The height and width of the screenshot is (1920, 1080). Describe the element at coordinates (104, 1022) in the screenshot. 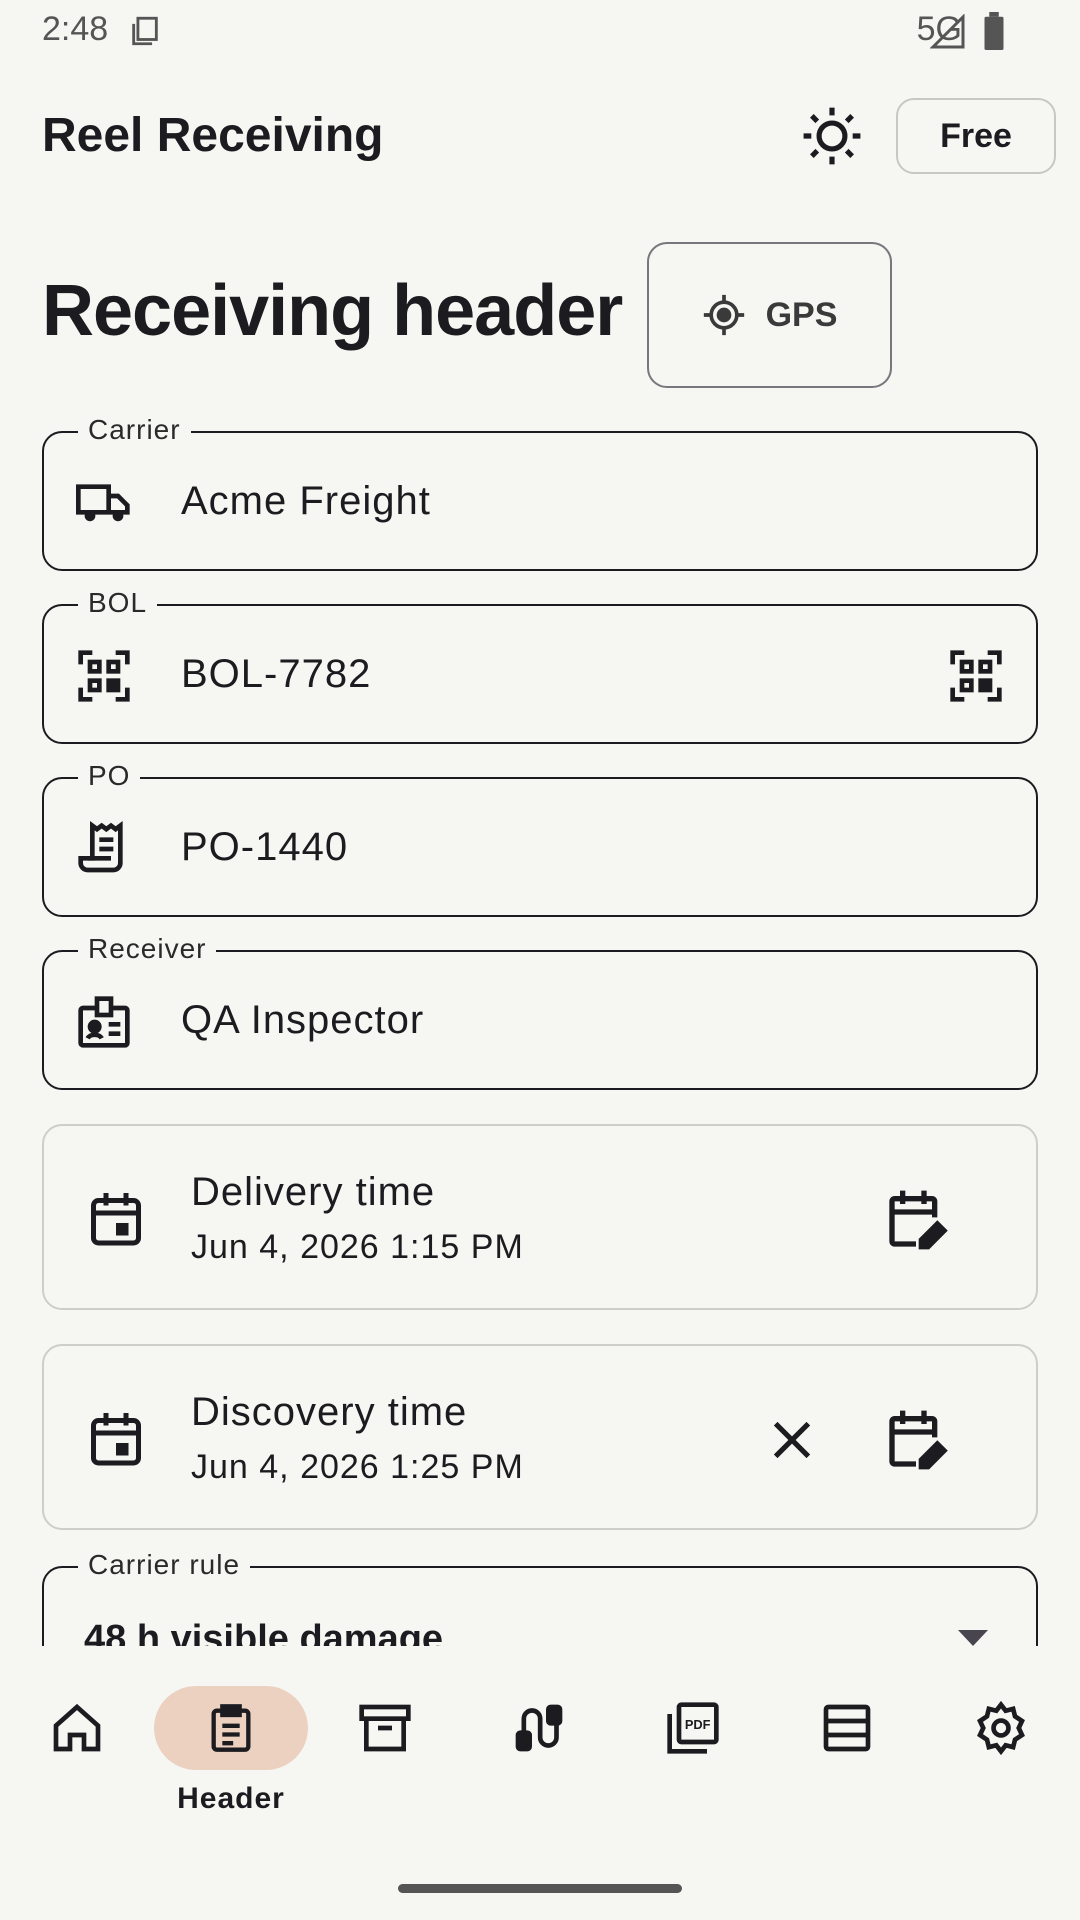

I see `badge-icon` at that location.